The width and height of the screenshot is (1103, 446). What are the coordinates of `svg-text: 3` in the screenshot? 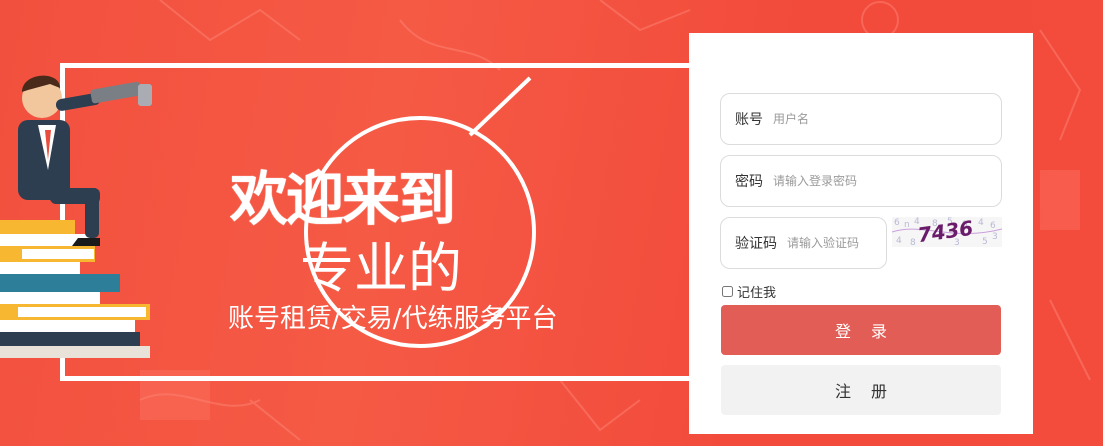 It's located at (995, 237).